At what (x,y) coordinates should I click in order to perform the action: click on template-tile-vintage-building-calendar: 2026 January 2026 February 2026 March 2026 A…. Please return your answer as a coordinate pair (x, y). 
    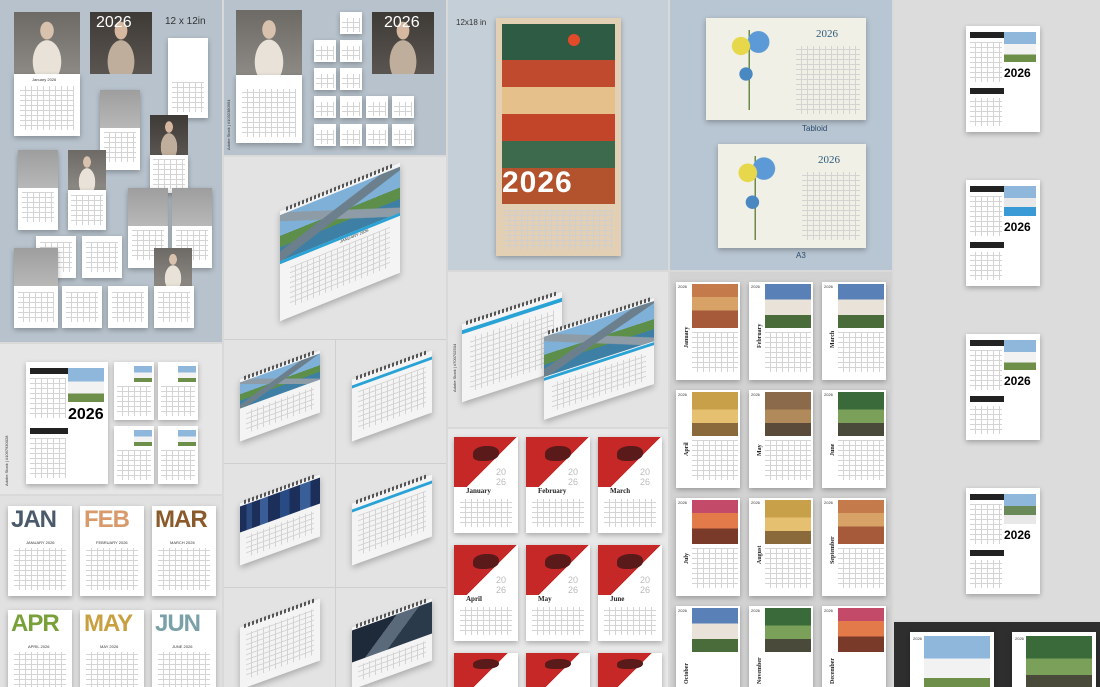
    Looking at the image, I should click on (781, 479).